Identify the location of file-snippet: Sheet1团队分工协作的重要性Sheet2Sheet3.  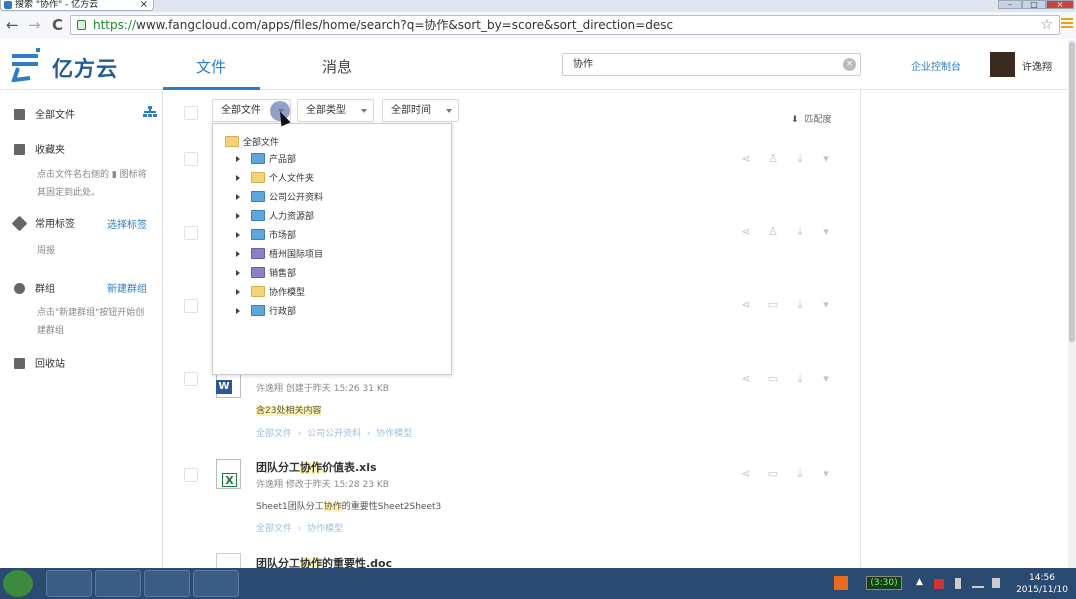
(349, 507).